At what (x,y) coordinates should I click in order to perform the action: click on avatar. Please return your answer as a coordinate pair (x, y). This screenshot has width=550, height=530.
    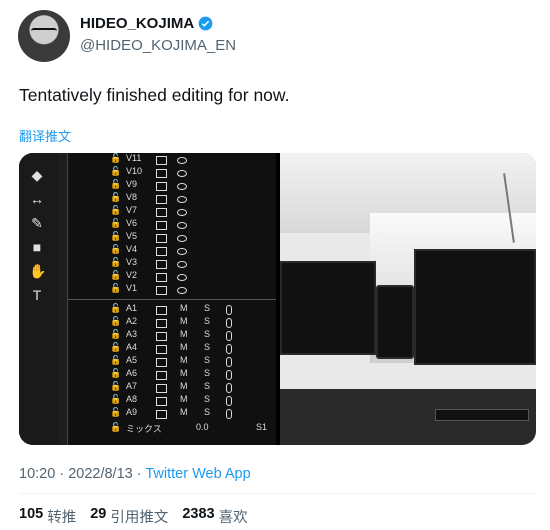
    Looking at the image, I should click on (44, 36).